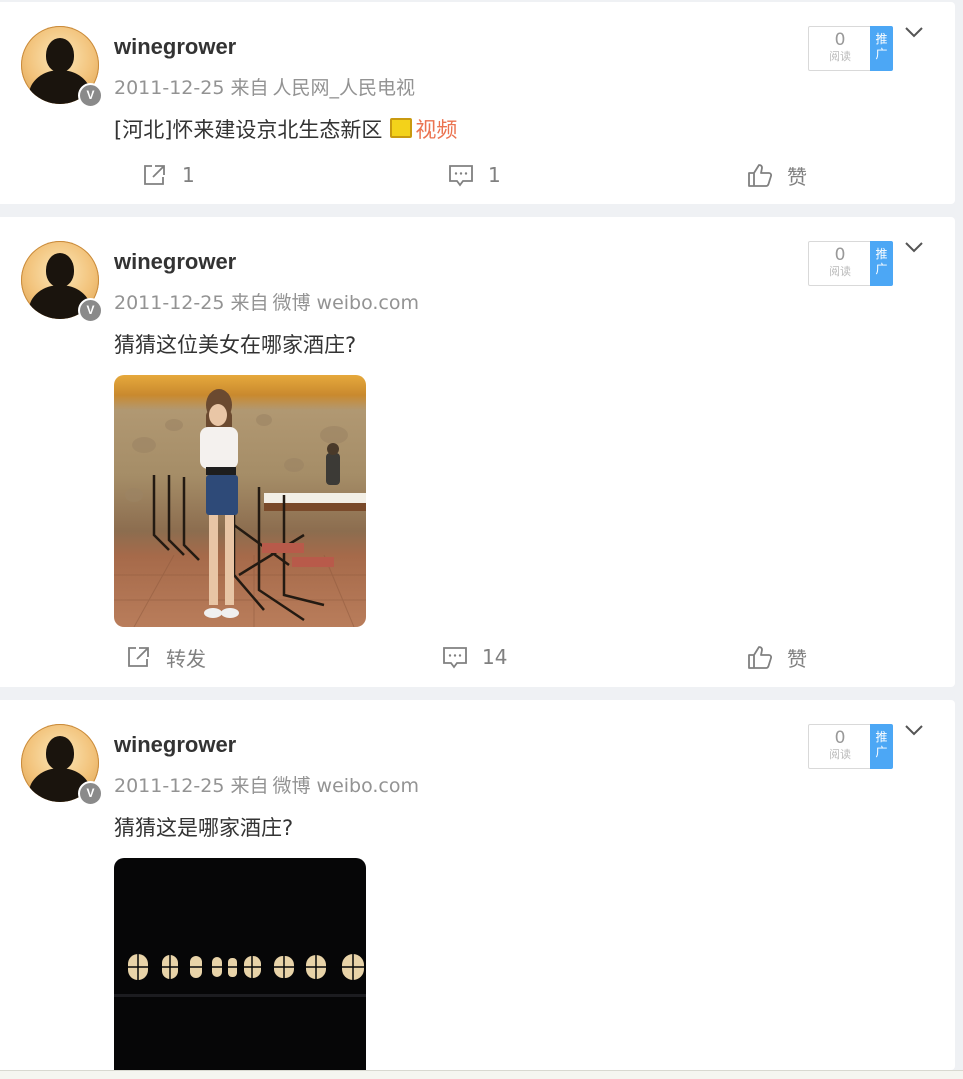 The height and width of the screenshot is (1079, 963). Describe the element at coordinates (240, 508) in the screenshot. I see `photo-woman-in-winery` at that location.